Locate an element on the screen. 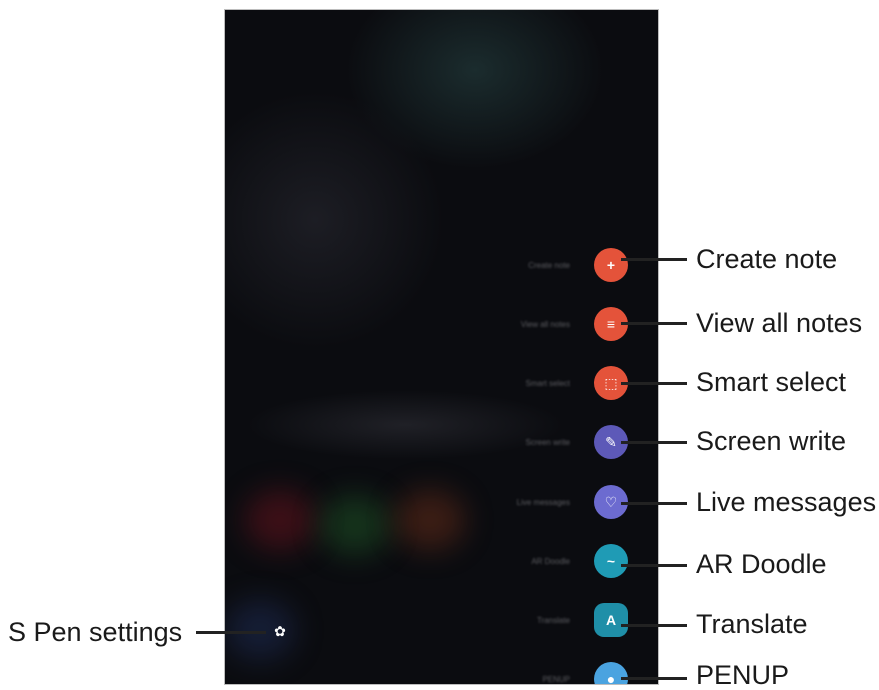 The image size is (879, 690). menu-item-label: Screen write is located at coordinates (547, 442).